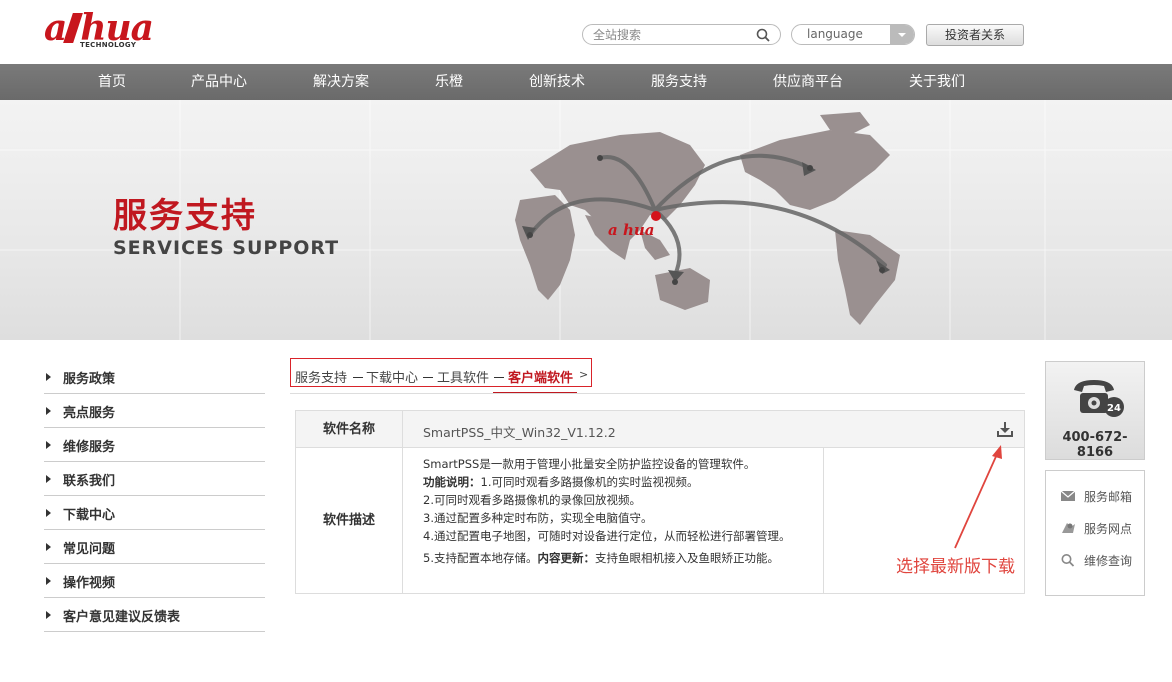  Describe the element at coordinates (341, 82) in the screenshot. I see `nav-item-solutions: 解决方案` at that location.